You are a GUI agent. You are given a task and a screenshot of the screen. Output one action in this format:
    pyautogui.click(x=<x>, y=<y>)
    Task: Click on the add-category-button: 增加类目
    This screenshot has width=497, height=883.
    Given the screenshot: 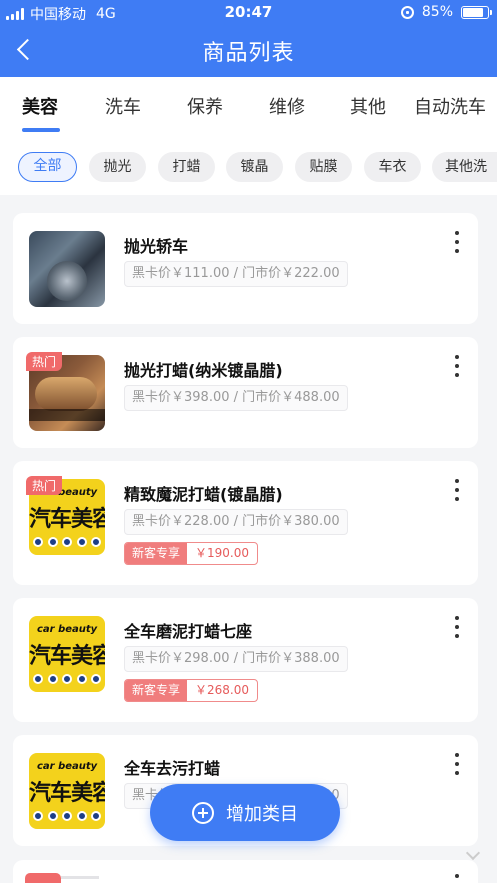 What is the action you would take?
    pyautogui.click(x=245, y=812)
    